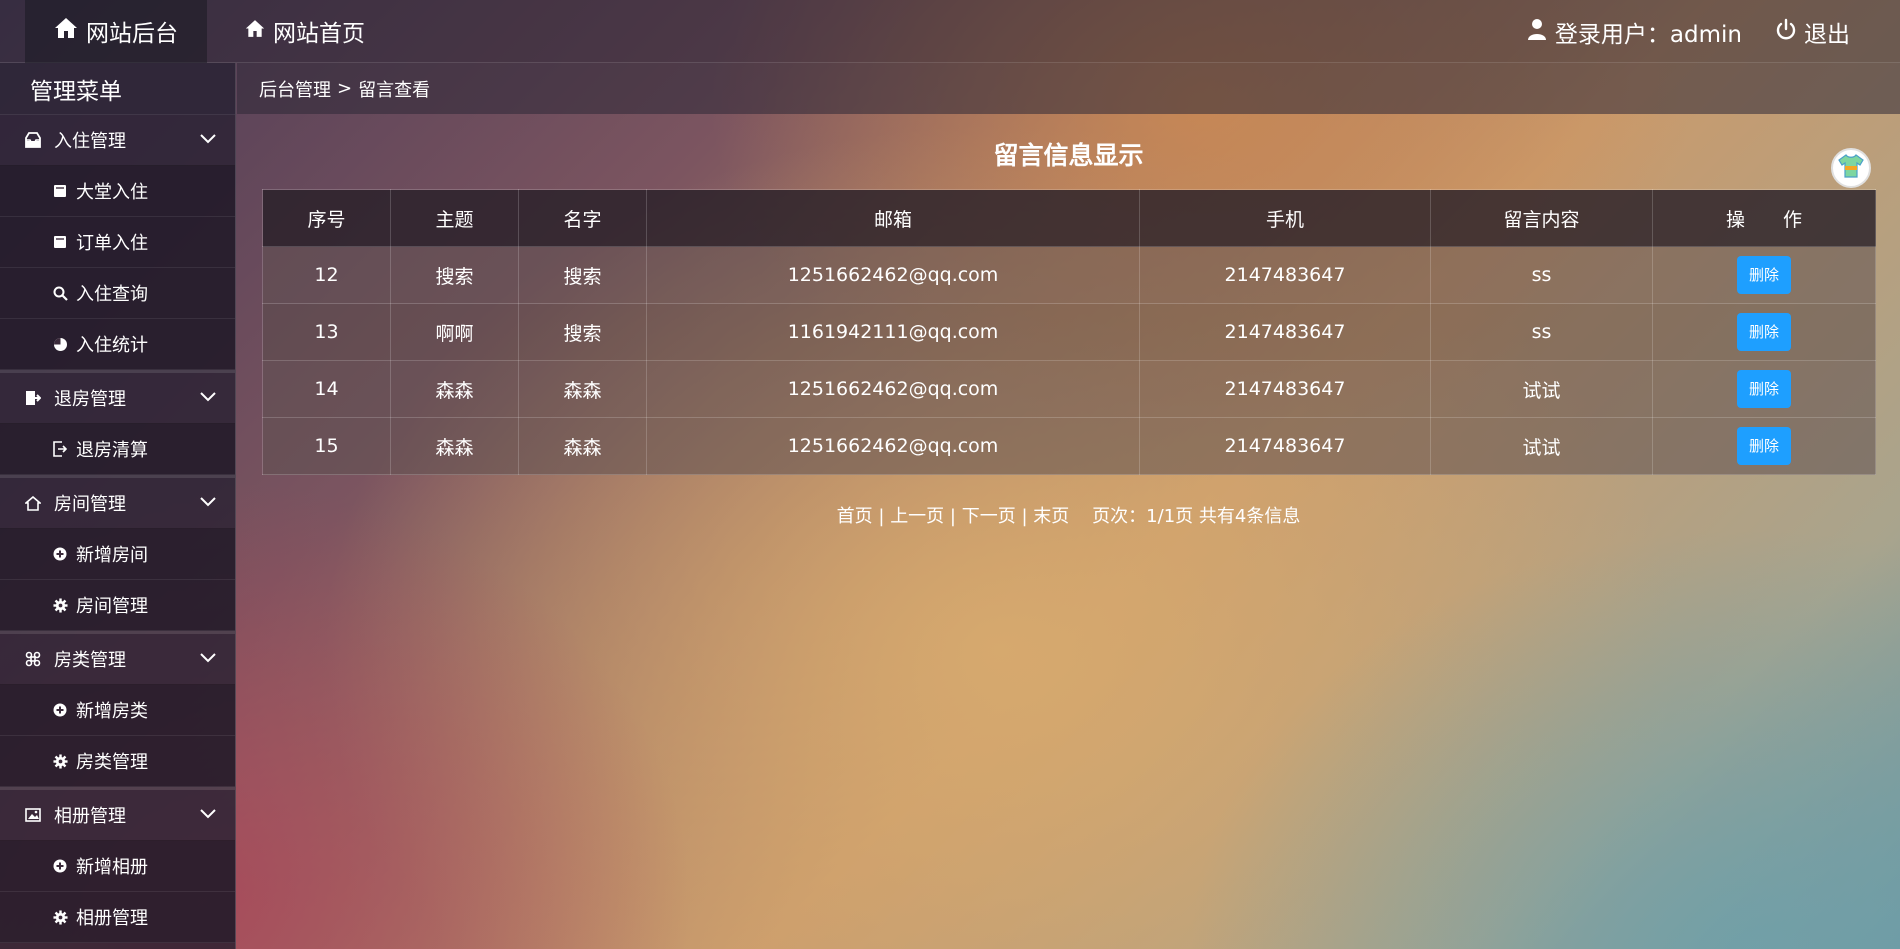 The width and height of the screenshot is (1900, 949). Describe the element at coordinates (454, 275) in the screenshot. I see `cell-subject: 搜索` at that location.